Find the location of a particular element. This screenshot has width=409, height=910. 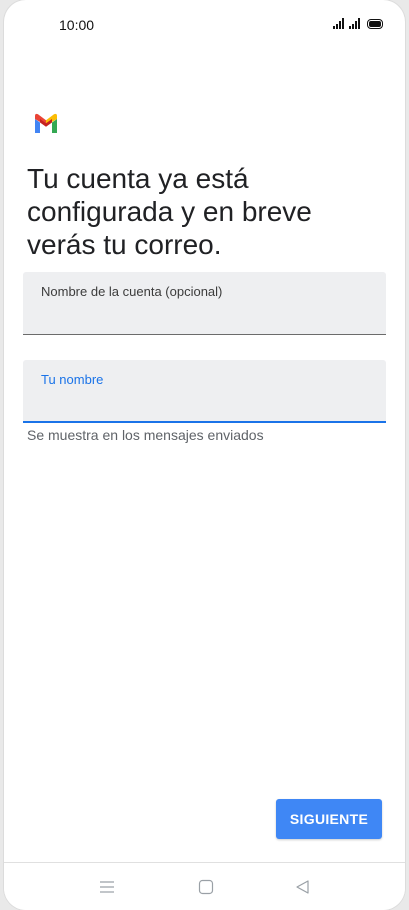

next-button: SIGUIENTE is located at coordinates (329, 819).